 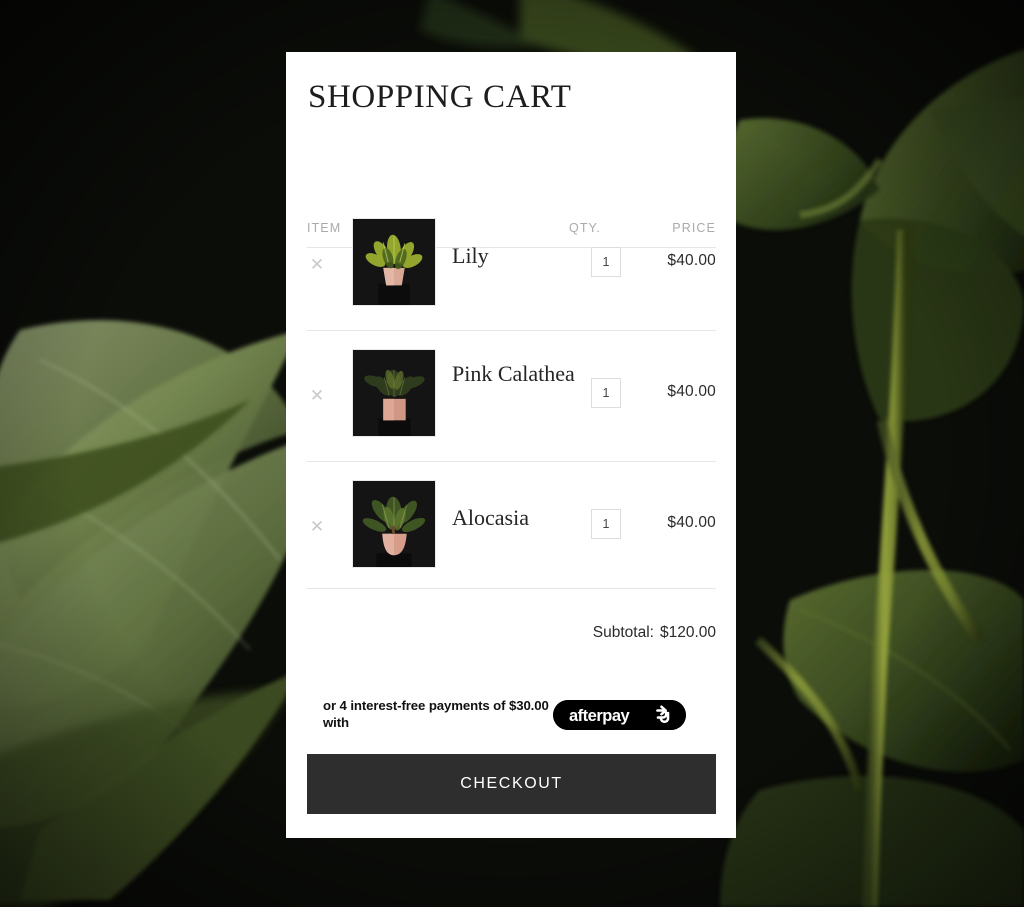 What do you see at coordinates (514, 256) in the screenshot?
I see `product-name: Lily` at bounding box center [514, 256].